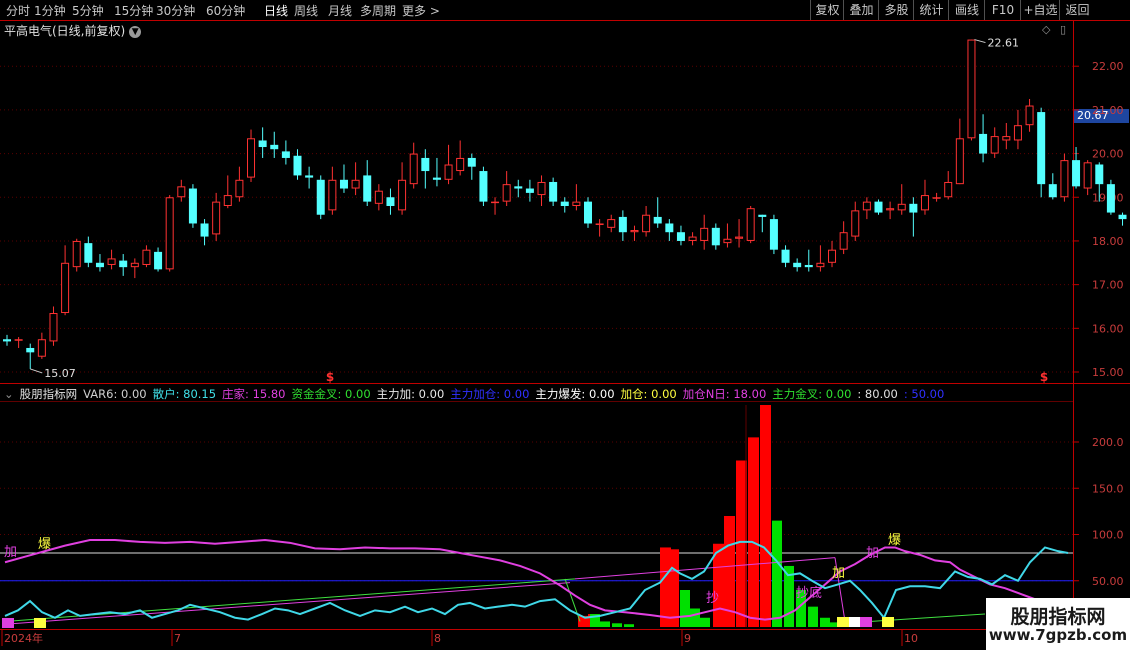 This screenshot has height=650, width=1130. Describe the element at coordinates (1108, 372) in the screenshot. I see `price-tick-label: 15.00` at that location.